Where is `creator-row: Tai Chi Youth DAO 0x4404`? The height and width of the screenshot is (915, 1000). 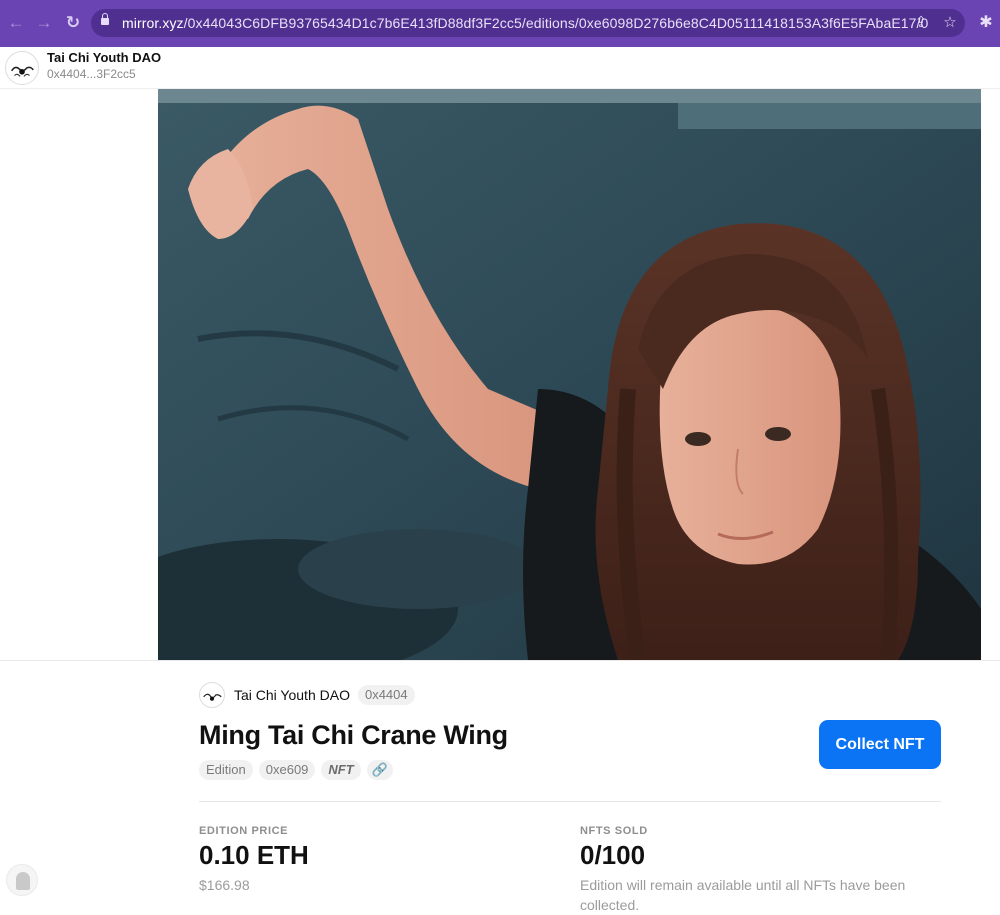
creator-row: Tai Chi Youth DAO 0x4404 is located at coordinates (307, 695).